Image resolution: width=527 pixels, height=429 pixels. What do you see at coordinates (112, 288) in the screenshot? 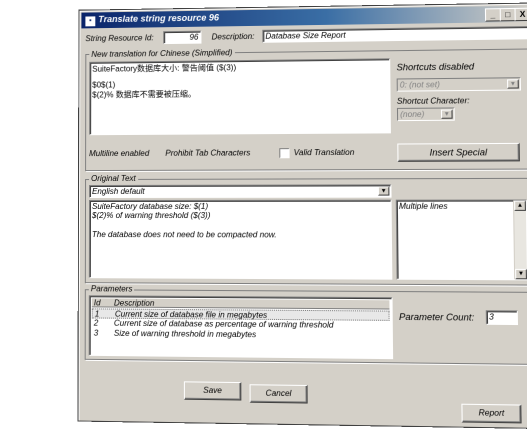
I see `parameters-label: Parameters` at bounding box center [112, 288].